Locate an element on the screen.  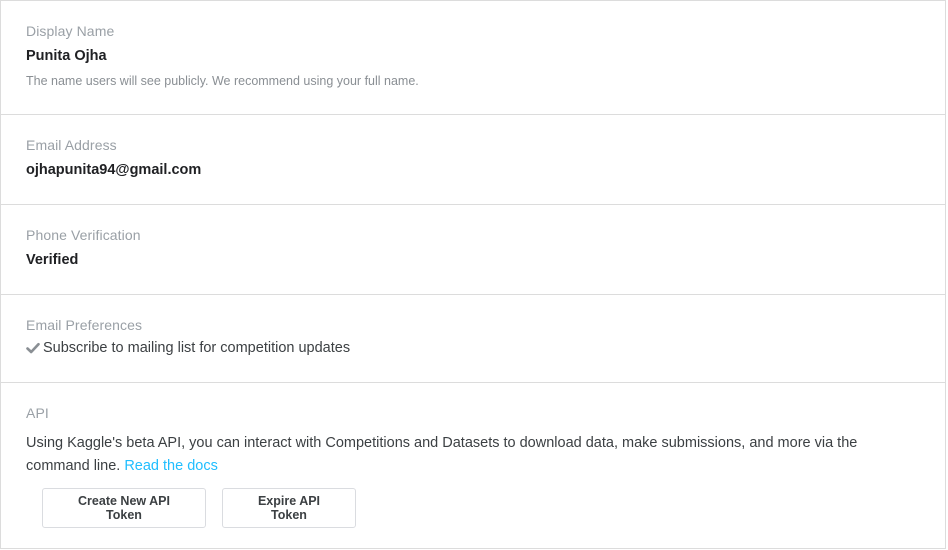
api-label: API is located at coordinates (37, 413).